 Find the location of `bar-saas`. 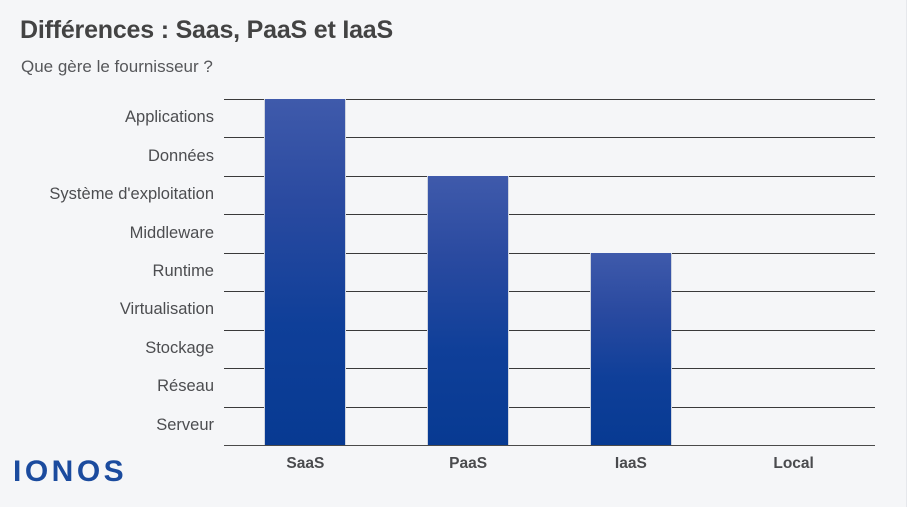

bar-saas is located at coordinates (305, 272).